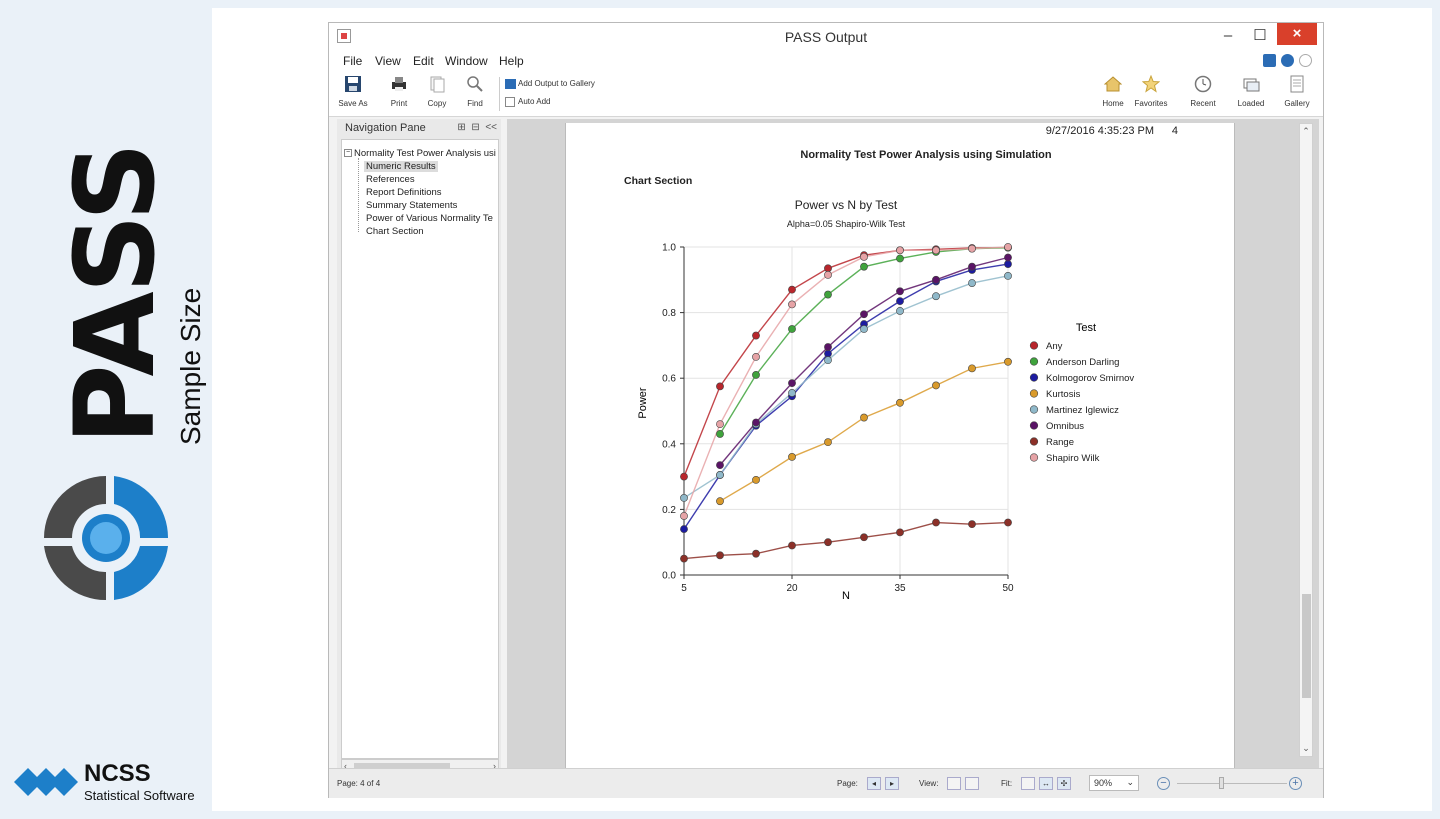  Describe the element at coordinates (352, 61) in the screenshot. I see `menu-file: File` at that location.